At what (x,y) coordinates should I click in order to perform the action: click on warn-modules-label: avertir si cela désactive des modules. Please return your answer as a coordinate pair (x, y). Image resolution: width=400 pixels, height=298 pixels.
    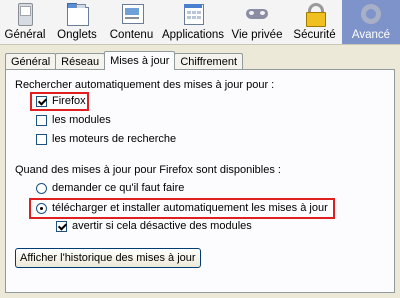
    Looking at the image, I should click on (162, 226).